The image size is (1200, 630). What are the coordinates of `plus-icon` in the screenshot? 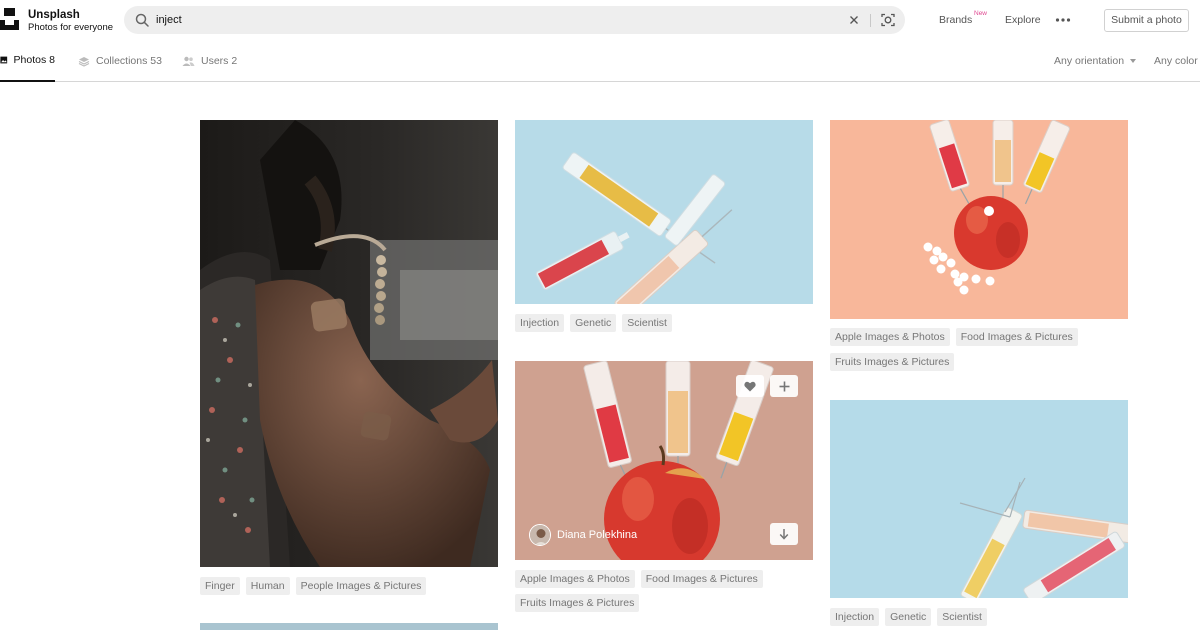 It's located at (784, 386).